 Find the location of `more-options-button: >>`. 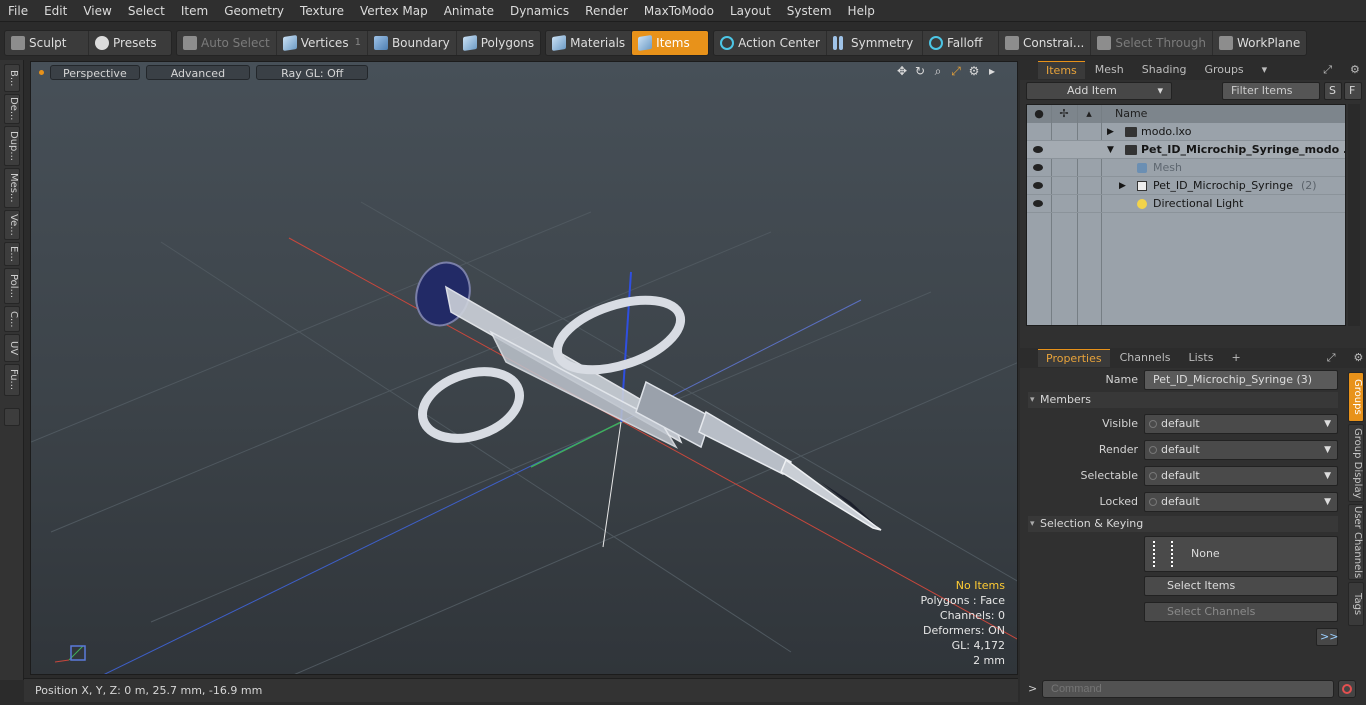

more-options-button: >> is located at coordinates (1327, 637).